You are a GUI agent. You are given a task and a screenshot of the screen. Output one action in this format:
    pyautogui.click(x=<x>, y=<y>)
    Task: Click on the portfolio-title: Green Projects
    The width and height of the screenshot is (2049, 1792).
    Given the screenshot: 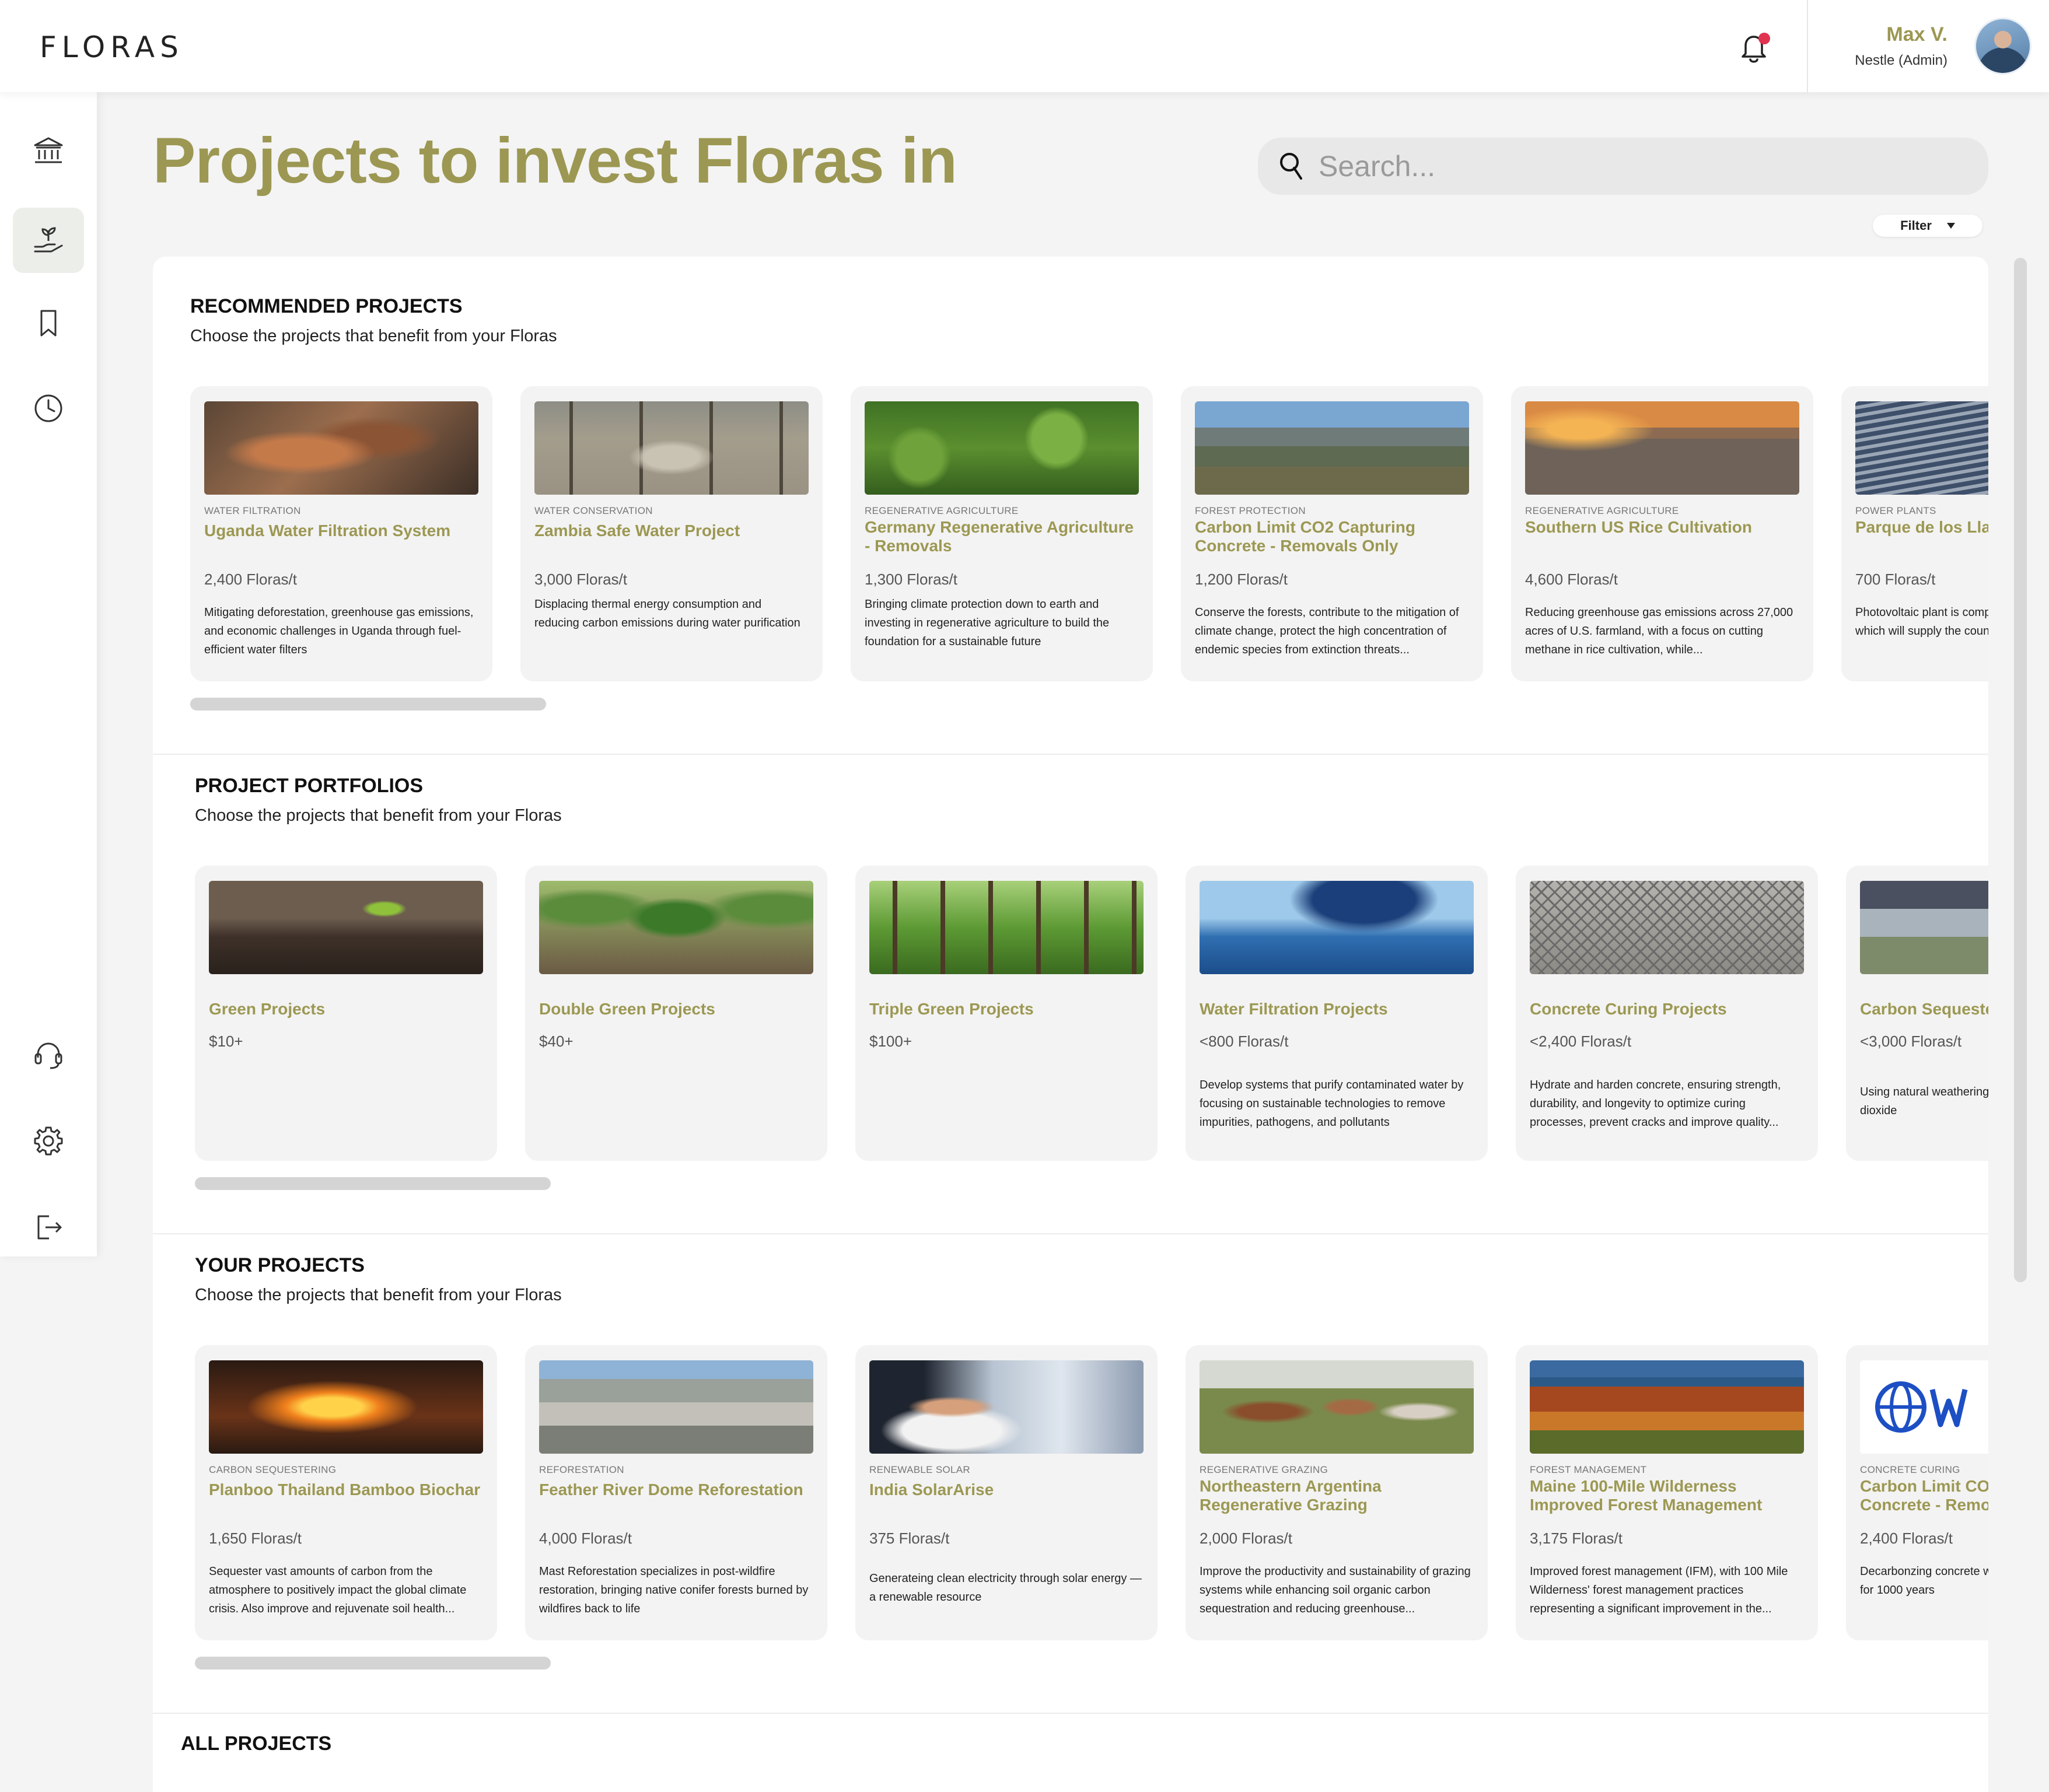 What is the action you would take?
    pyautogui.click(x=346, y=1009)
    